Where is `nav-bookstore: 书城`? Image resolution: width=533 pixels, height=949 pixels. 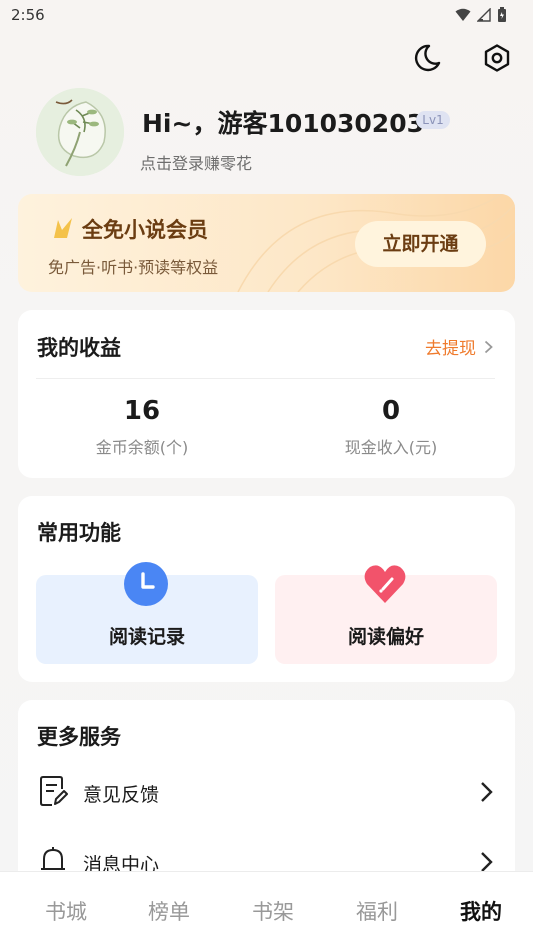 nav-bookstore: 书城 is located at coordinates (66, 911).